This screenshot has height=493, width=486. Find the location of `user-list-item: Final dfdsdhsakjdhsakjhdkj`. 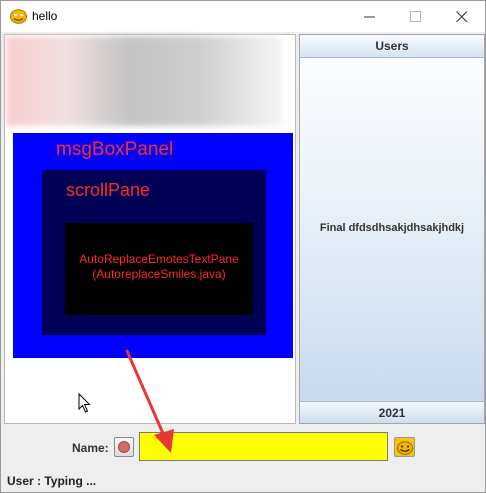

user-list-item: Final dfdsdhsakjdhsakjhdkj is located at coordinates (392, 228).